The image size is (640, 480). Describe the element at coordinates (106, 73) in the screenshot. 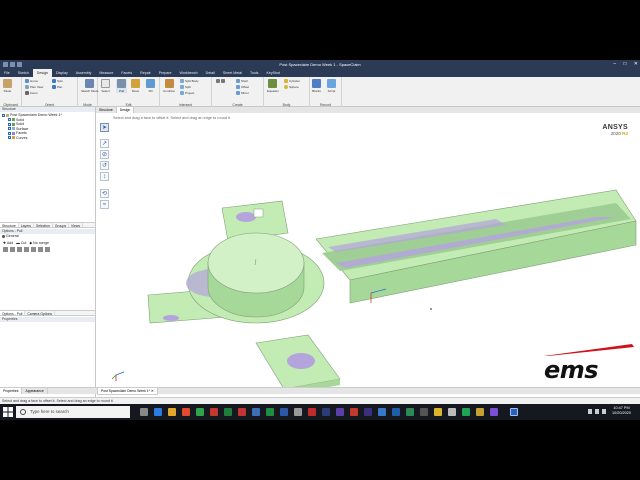

I see `tab-measure: Measure` at that location.